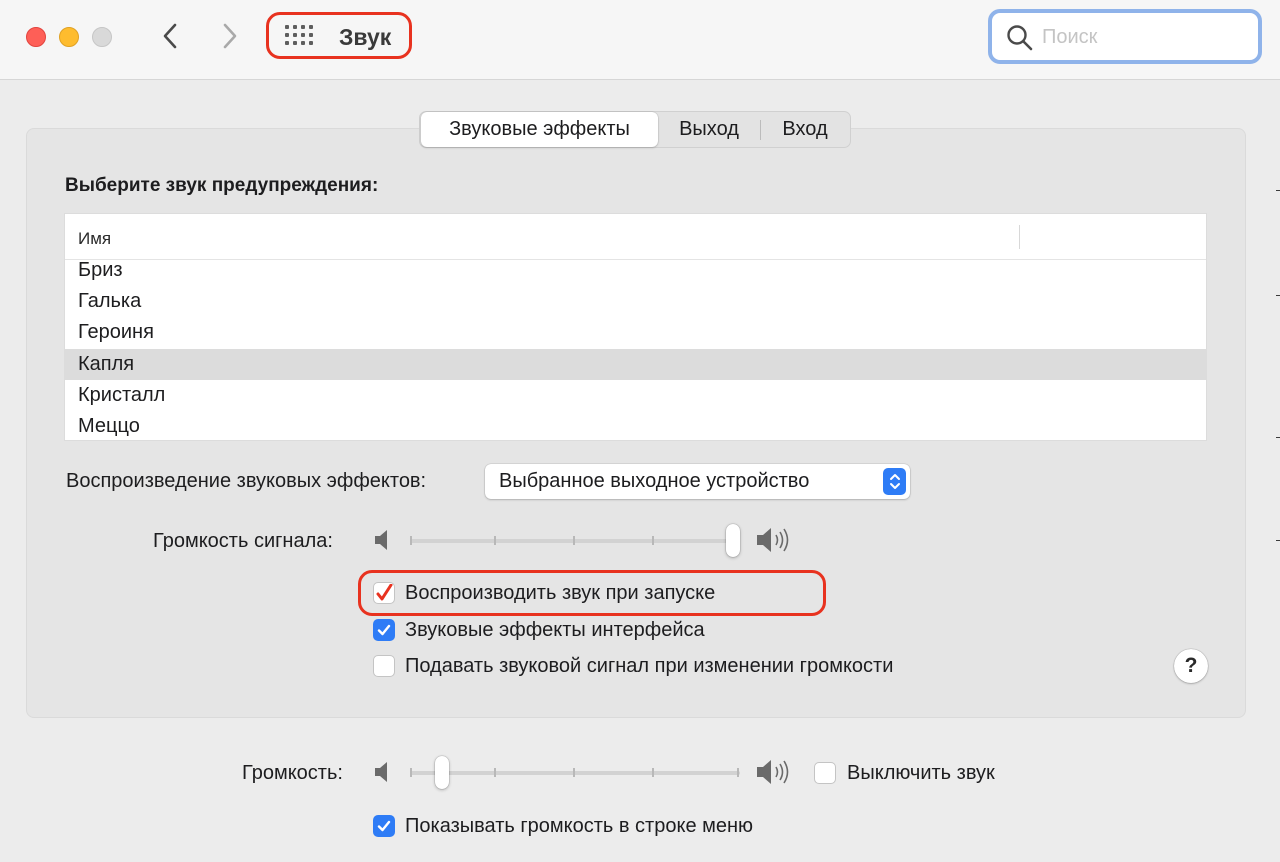 This screenshot has width=1280, height=862. Describe the element at coordinates (805, 129) in the screenshot. I see `tab-input: Вход` at that location.